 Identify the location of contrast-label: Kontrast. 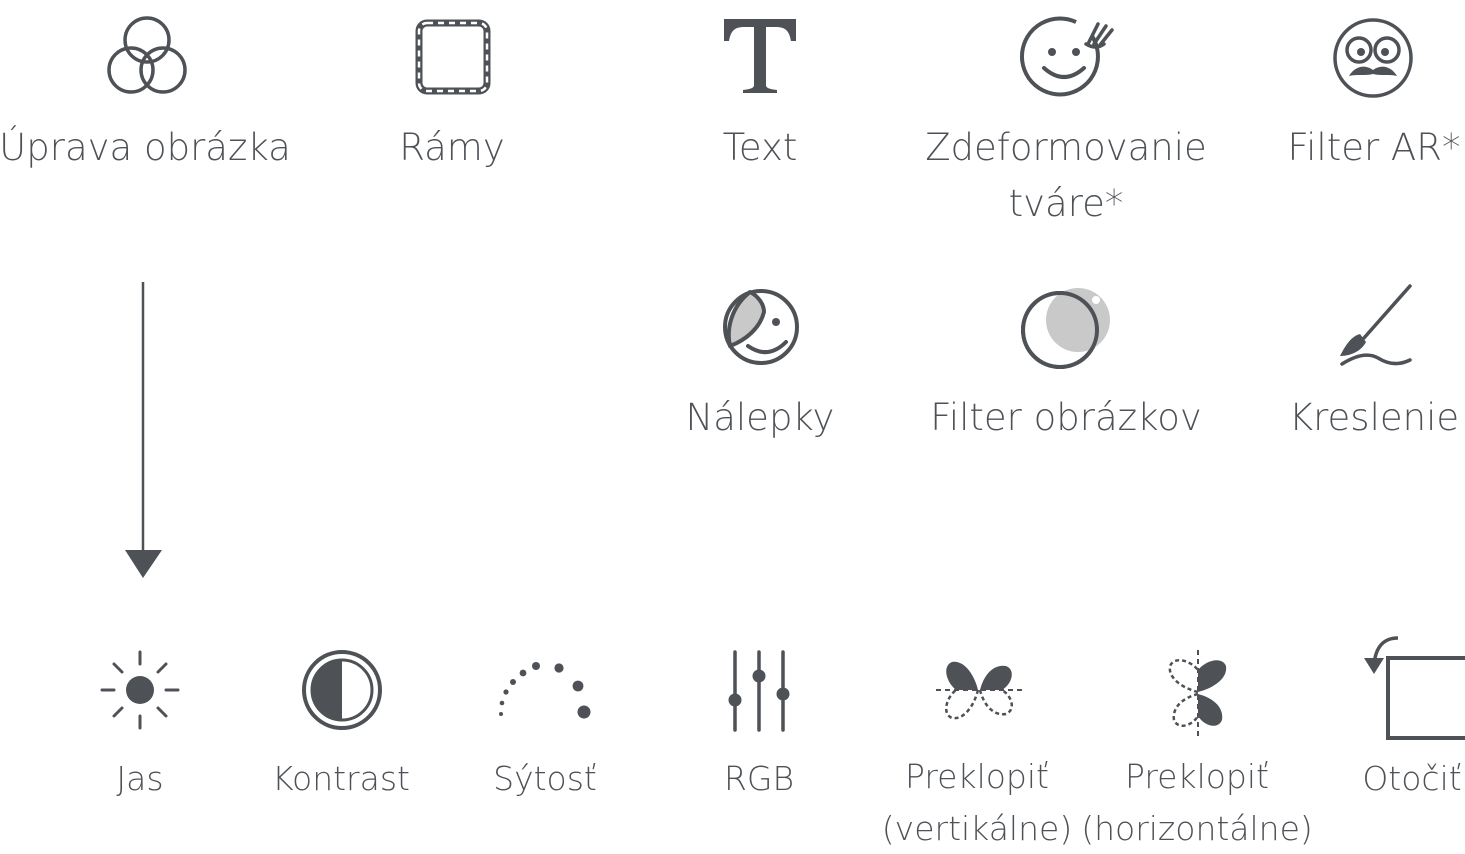
(341, 778).